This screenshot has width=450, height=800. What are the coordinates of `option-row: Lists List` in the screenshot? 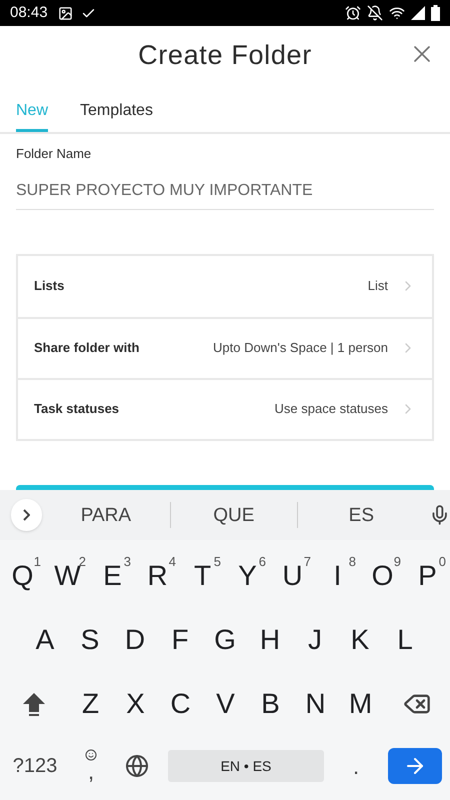 It's located at (225, 286).